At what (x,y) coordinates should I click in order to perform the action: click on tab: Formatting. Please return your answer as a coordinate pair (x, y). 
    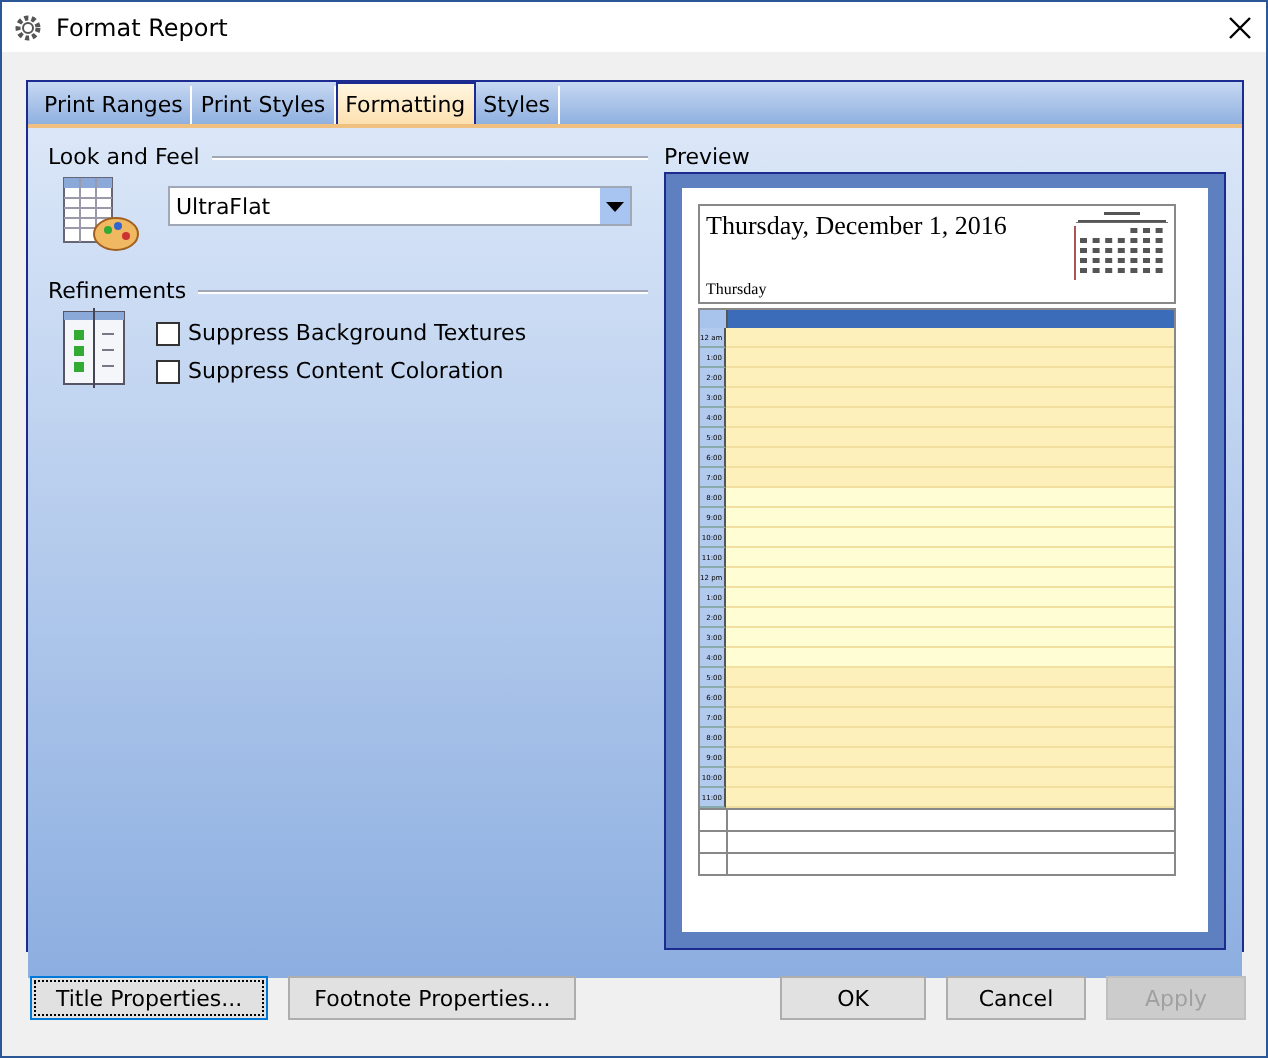
    Looking at the image, I should click on (405, 103).